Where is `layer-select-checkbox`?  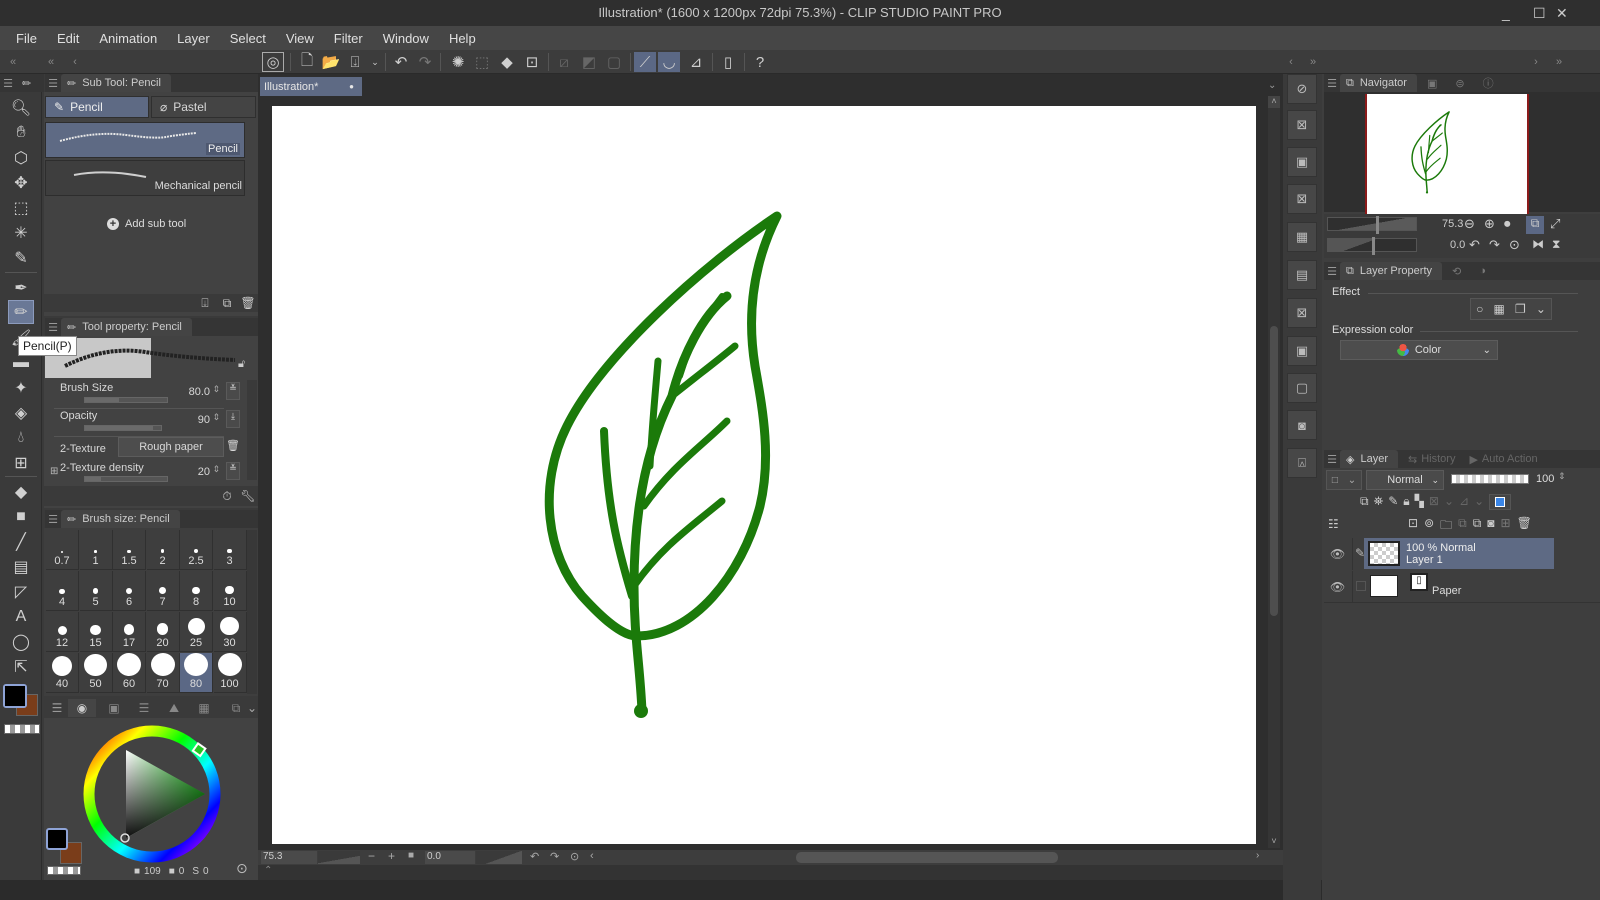
layer-select-checkbox is located at coordinates (1361, 586).